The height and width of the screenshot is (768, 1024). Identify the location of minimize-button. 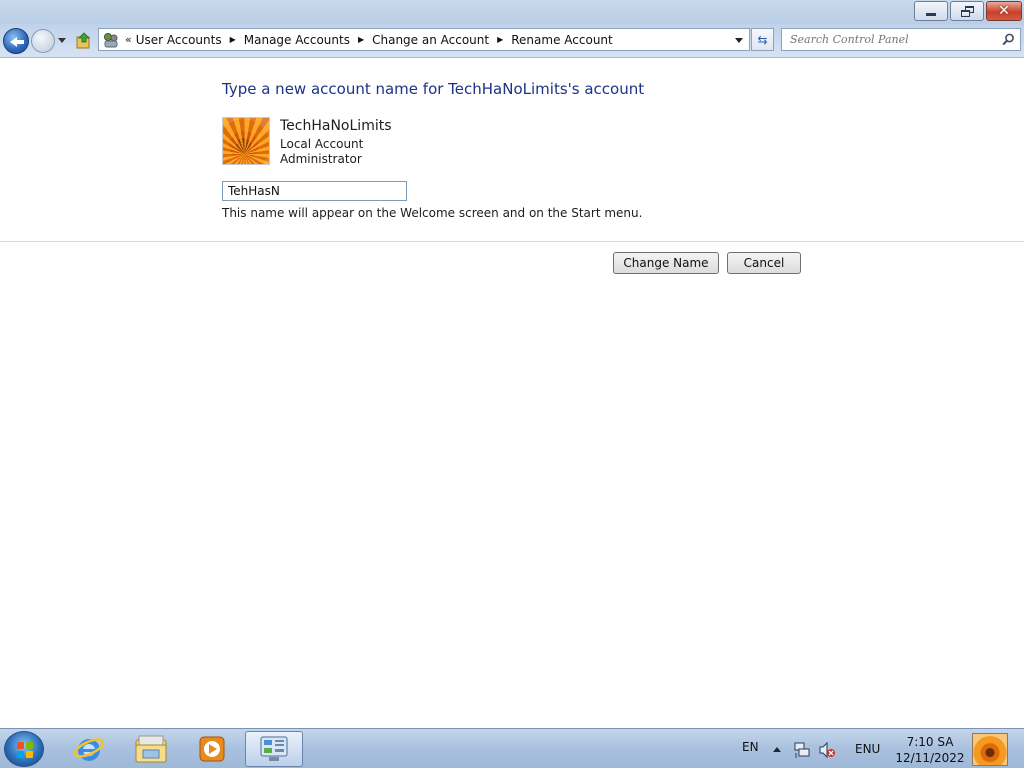
(931, 11).